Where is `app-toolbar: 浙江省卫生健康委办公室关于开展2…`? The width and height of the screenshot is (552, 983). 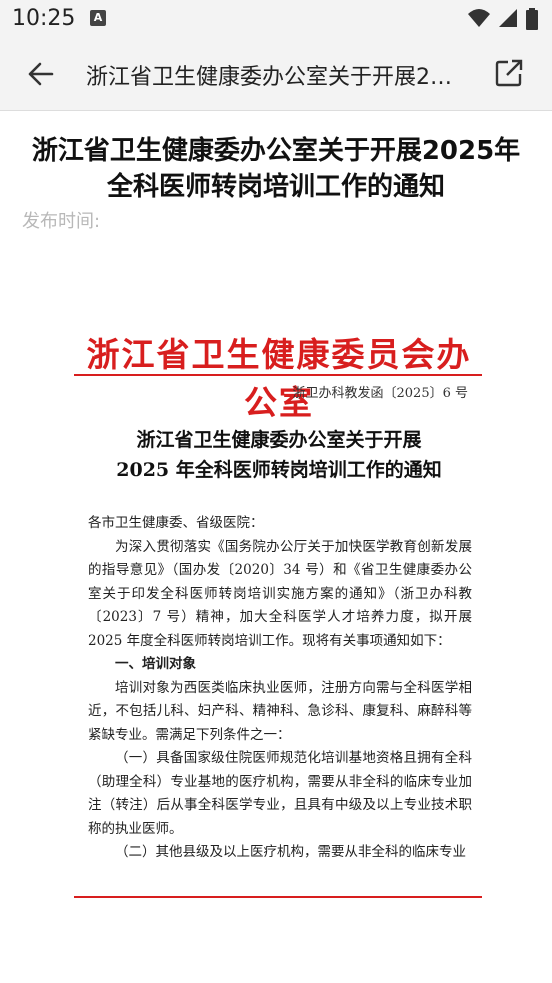 app-toolbar: 浙江省卫生健康委办公室关于开展2… is located at coordinates (276, 74).